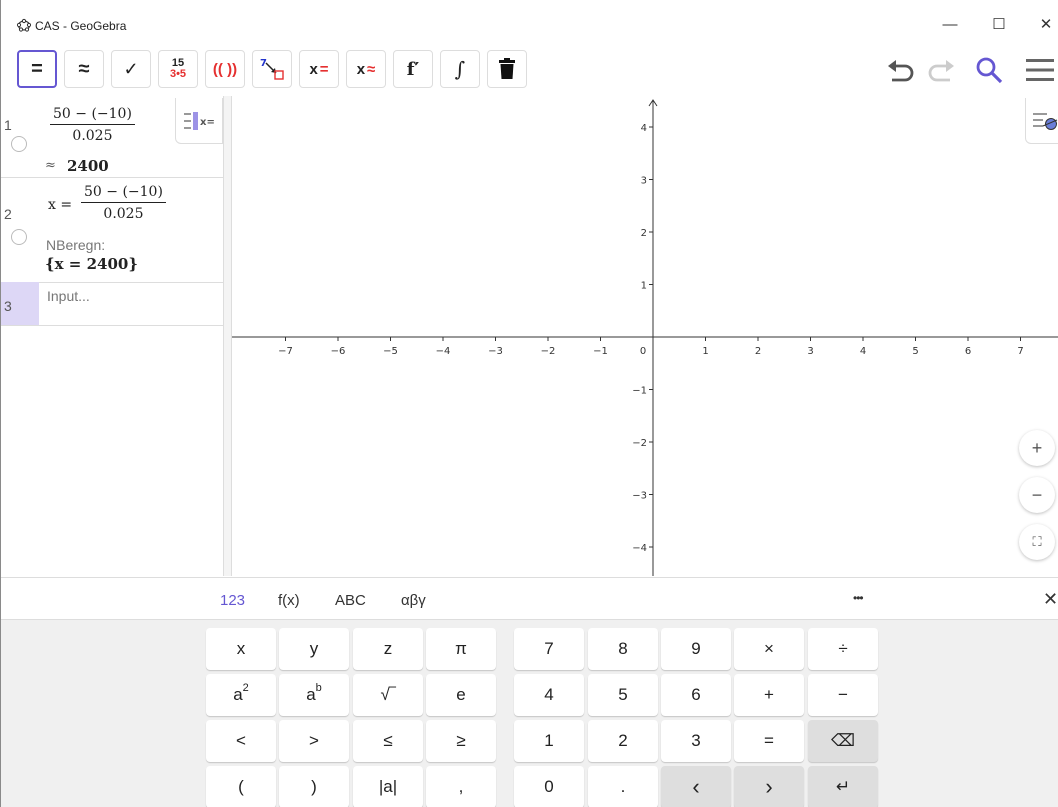 The image size is (1058, 807). Describe the element at coordinates (696, 741) in the screenshot. I see `key-3: 3` at that location.